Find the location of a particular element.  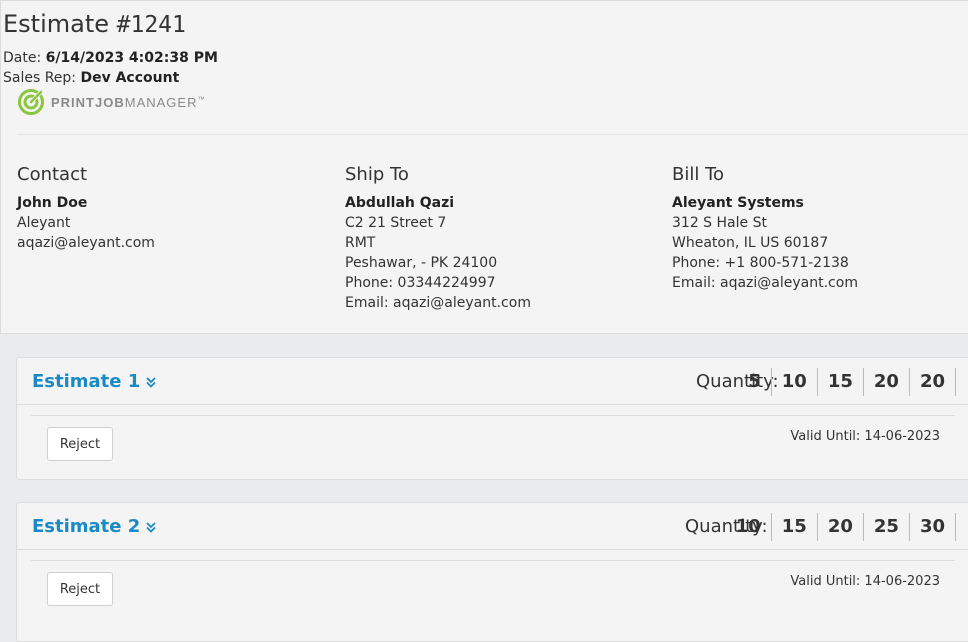

ship-to-line: C2 21 Street 7 is located at coordinates (396, 223).